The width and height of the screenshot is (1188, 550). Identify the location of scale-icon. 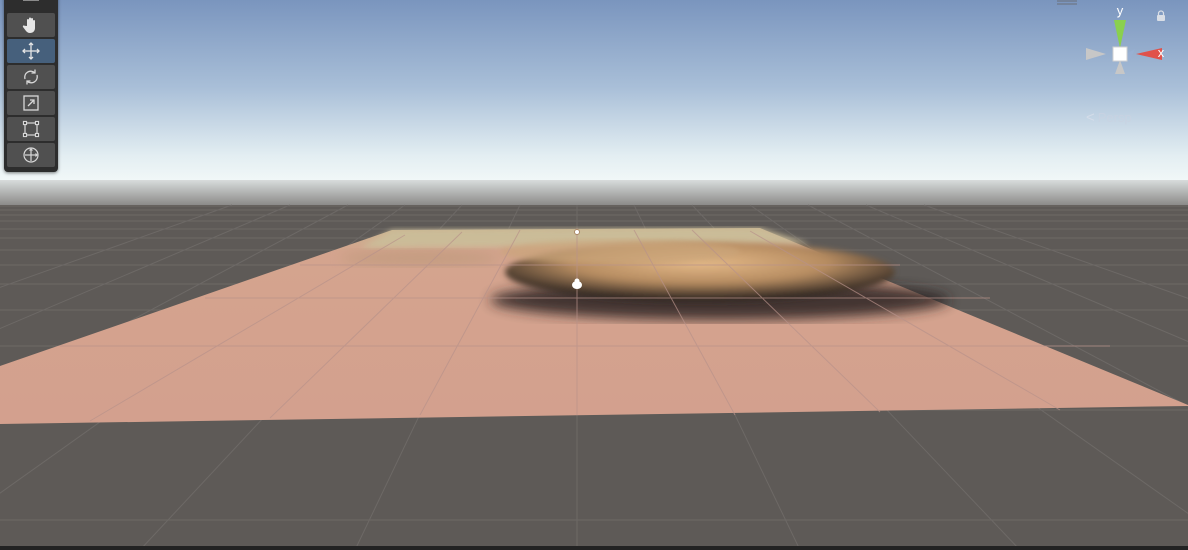
(31, 103).